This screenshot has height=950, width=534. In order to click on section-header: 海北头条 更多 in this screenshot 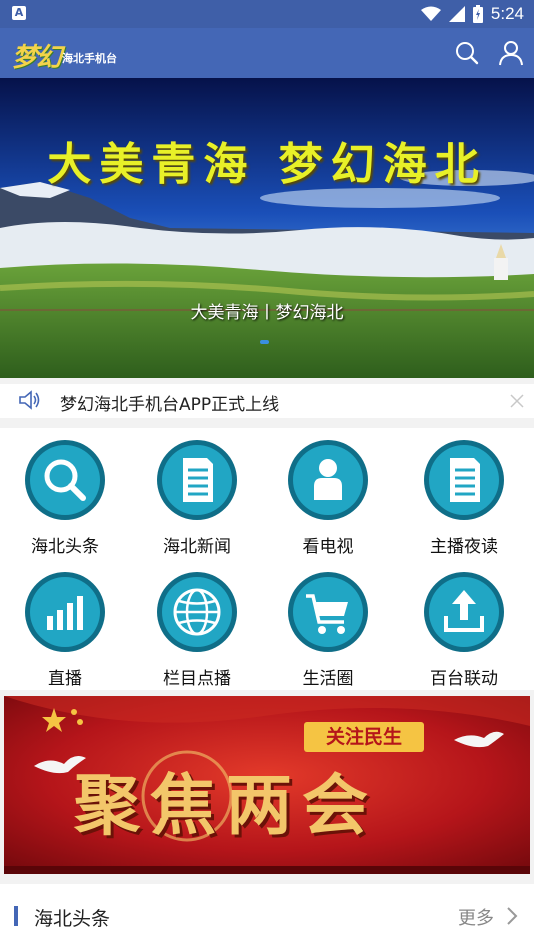, I will do `click(267, 917)`.